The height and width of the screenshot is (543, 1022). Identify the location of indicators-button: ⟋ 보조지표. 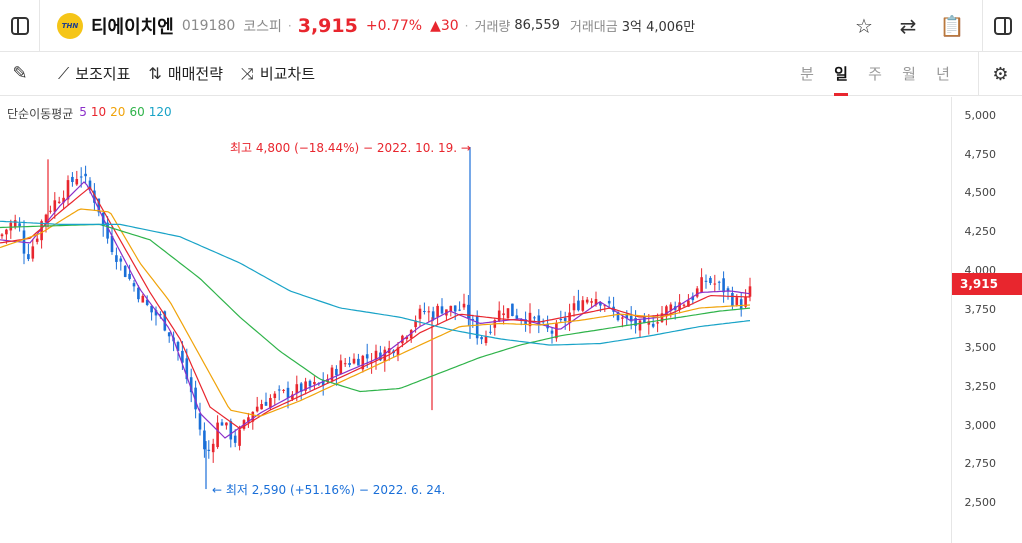
(94, 73).